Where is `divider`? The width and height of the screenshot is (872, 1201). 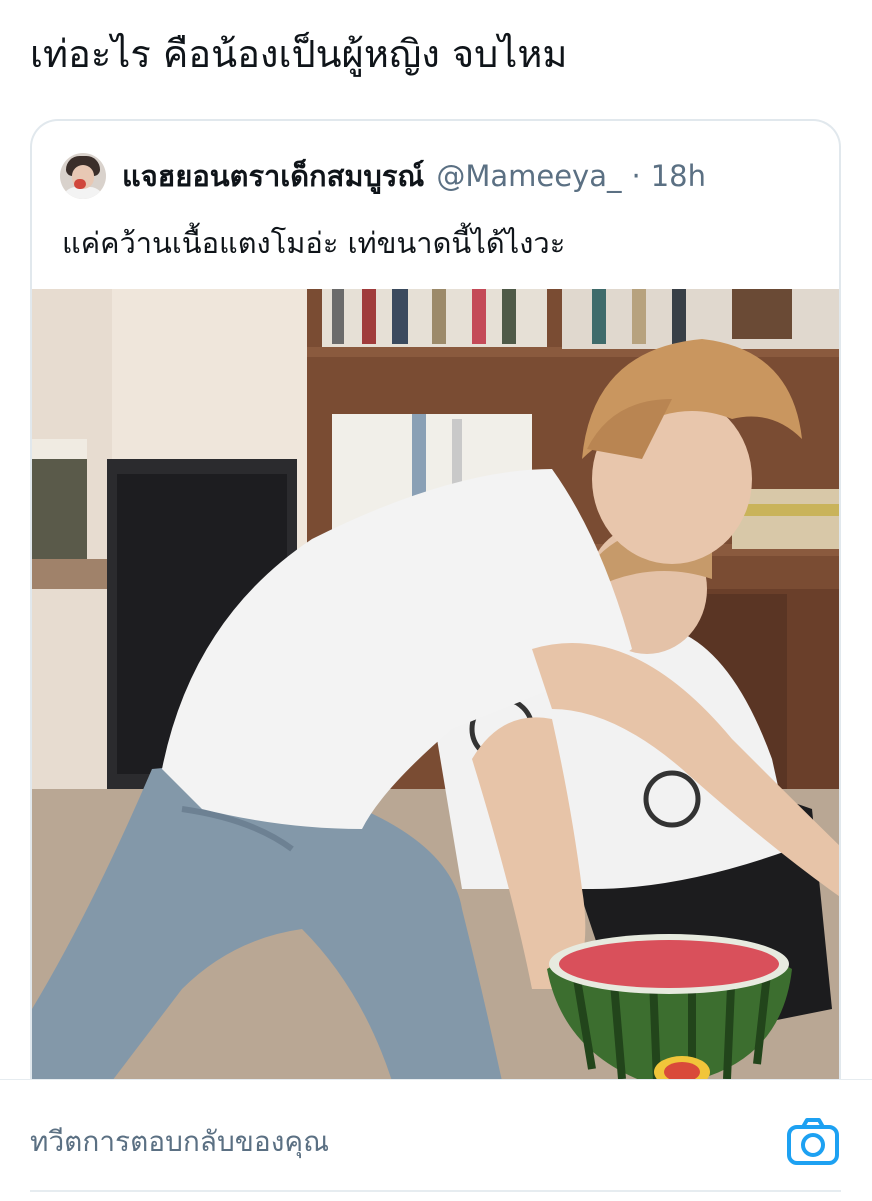 divider is located at coordinates (435, 1191).